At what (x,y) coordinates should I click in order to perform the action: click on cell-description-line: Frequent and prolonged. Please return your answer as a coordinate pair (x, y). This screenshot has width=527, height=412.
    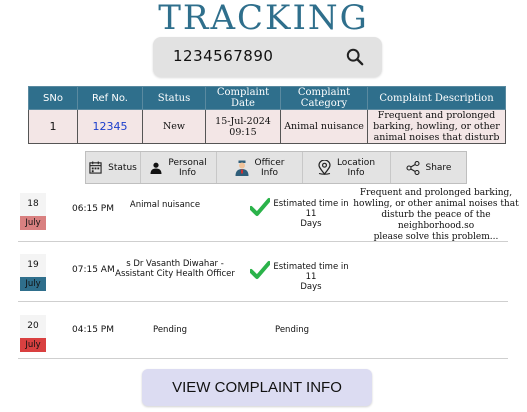
    Looking at the image, I should click on (436, 115).